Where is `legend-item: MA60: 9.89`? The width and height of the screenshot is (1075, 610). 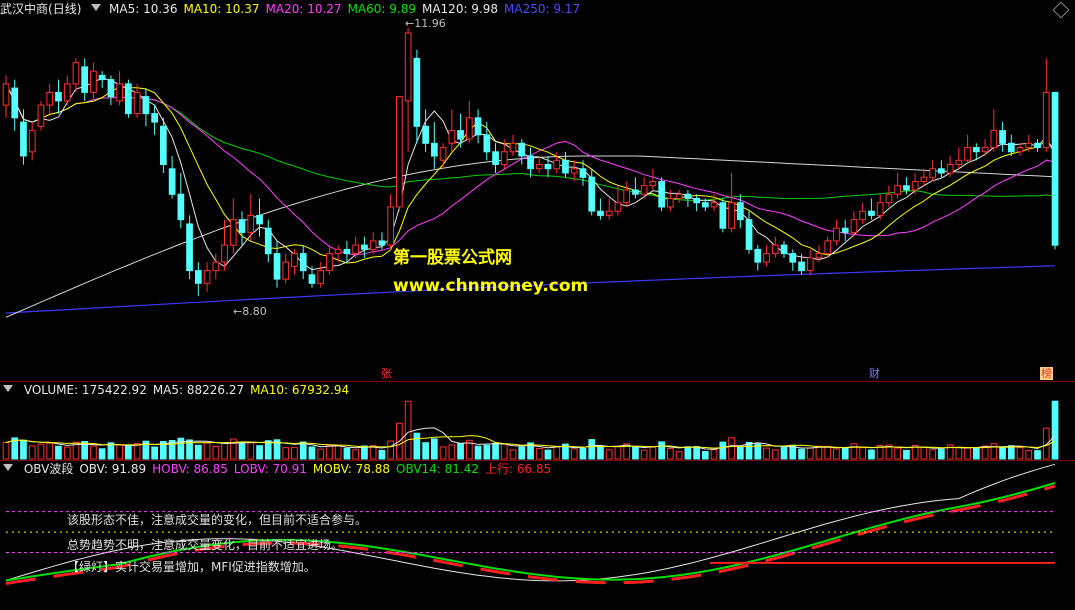 legend-item: MA60: 9.89 is located at coordinates (381, 9).